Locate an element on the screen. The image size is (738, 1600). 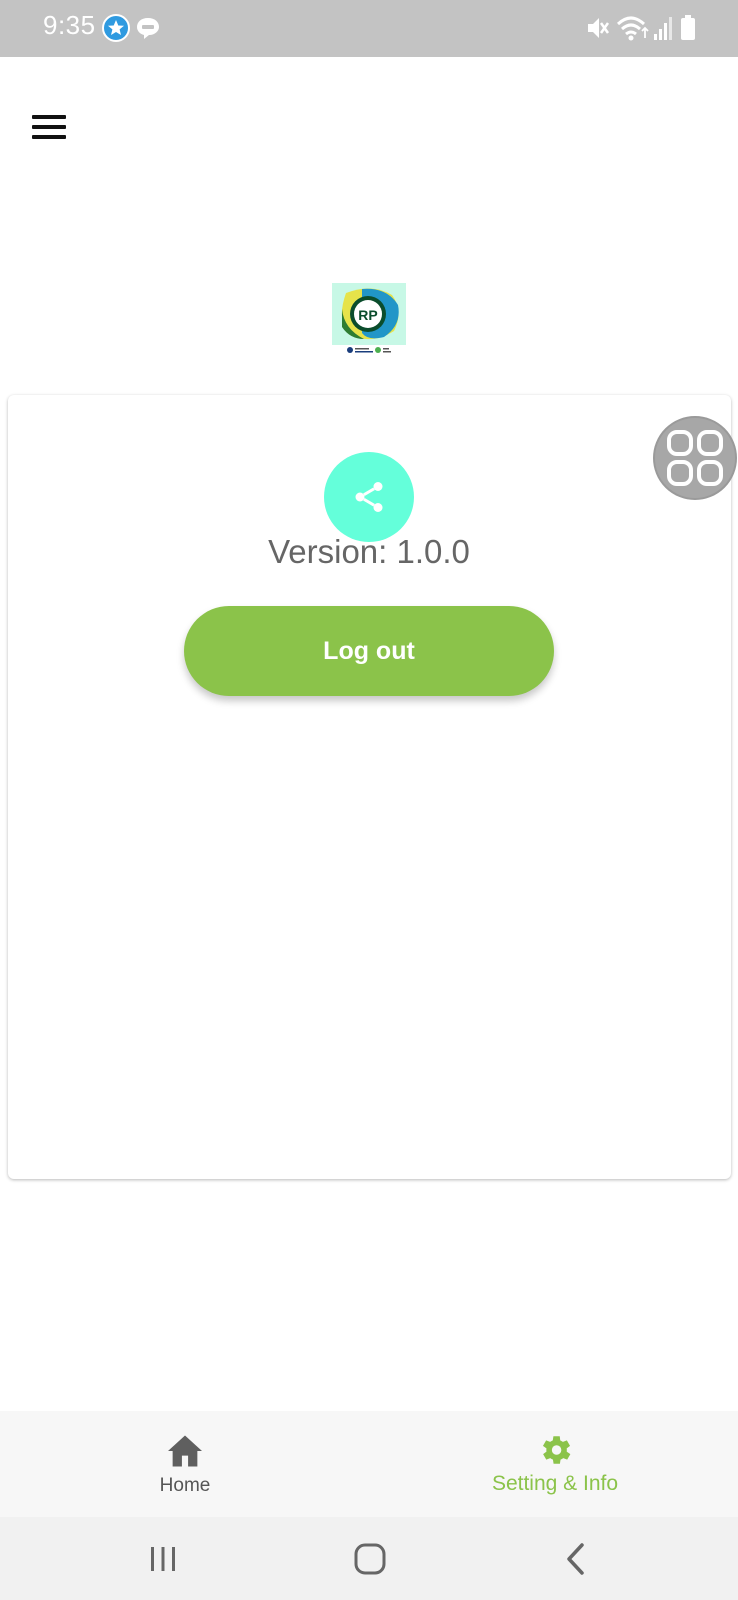
nav-item-settings: Setting & Info is located at coordinates (555, 1464).